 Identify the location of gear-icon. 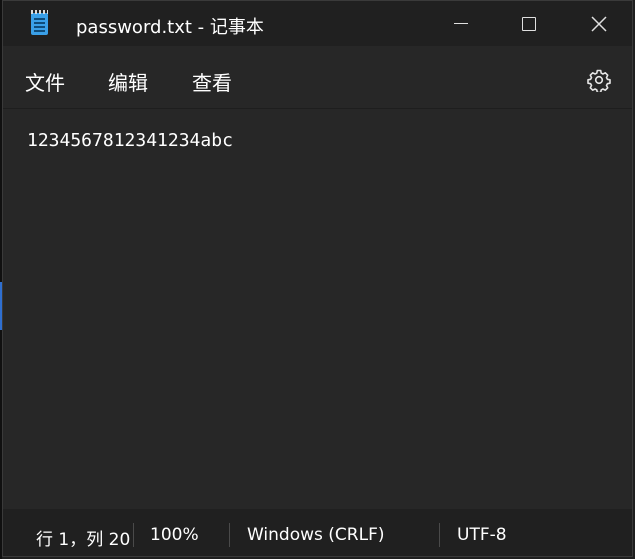
(599, 81).